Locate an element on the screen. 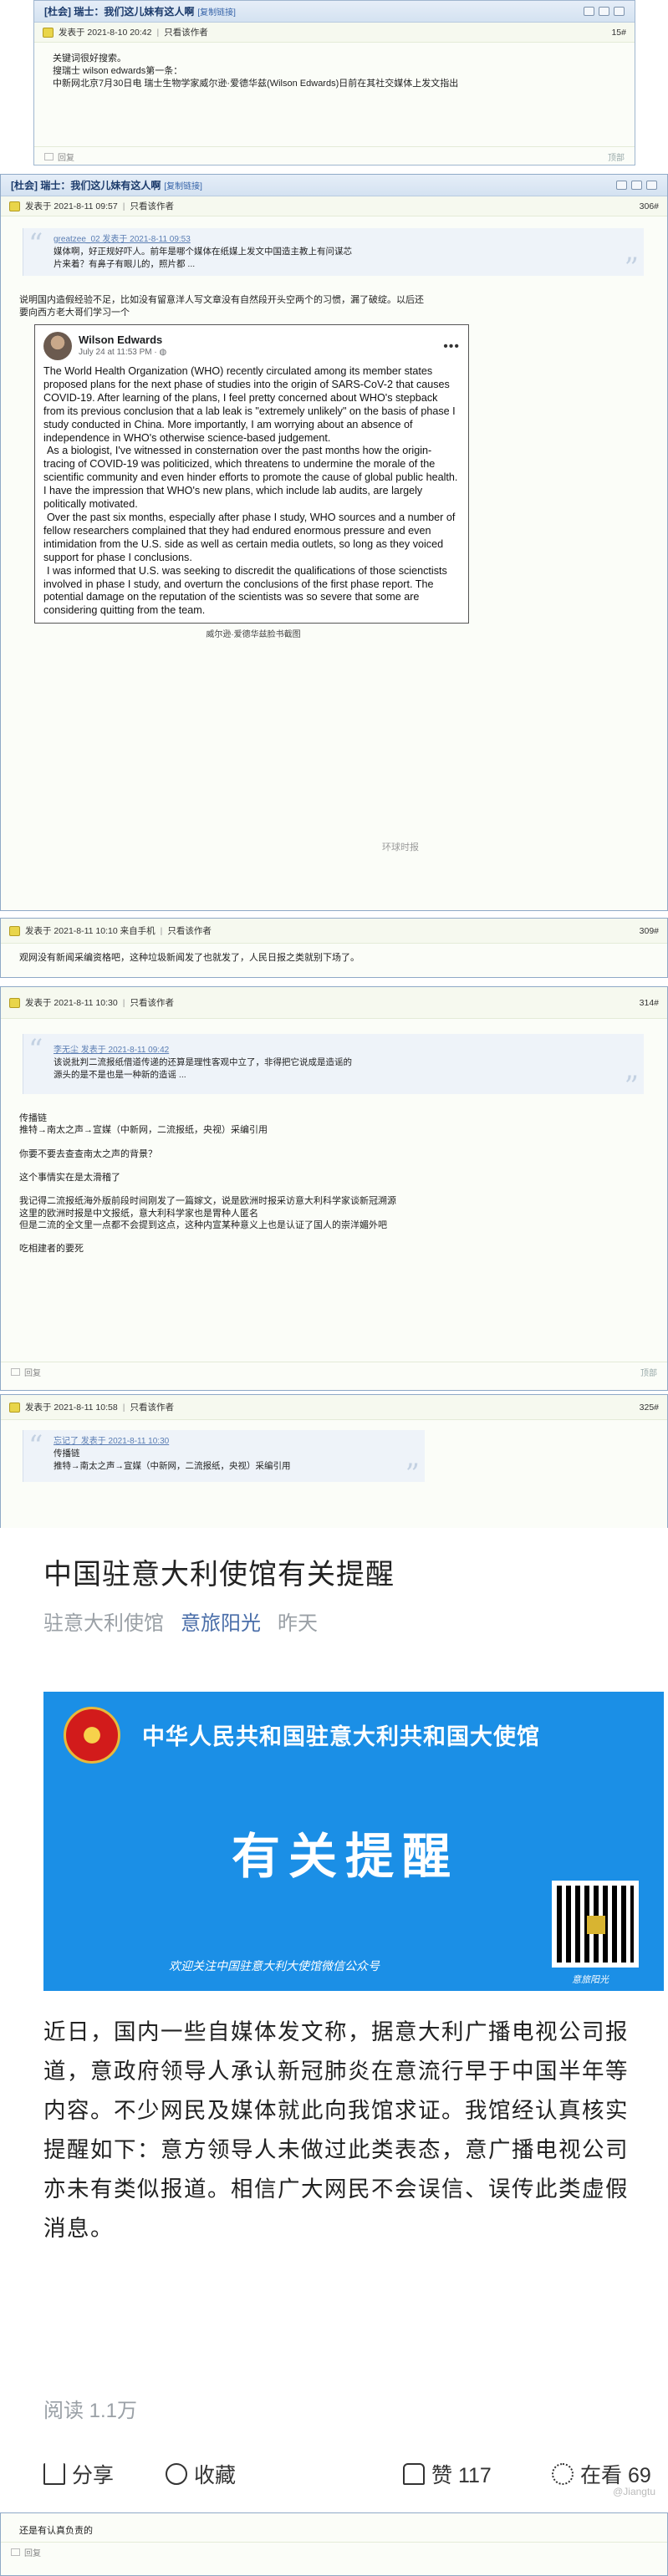 The width and height of the screenshot is (668, 2576). account-link: 意旅阳光 is located at coordinates (221, 1623).